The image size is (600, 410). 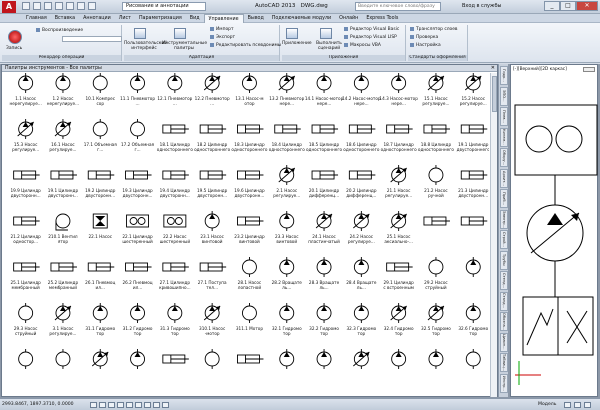 What do you see at coordinates (9, 7) in the screenshot?
I see `app-logo-icon: A` at bounding box center [9, 7].